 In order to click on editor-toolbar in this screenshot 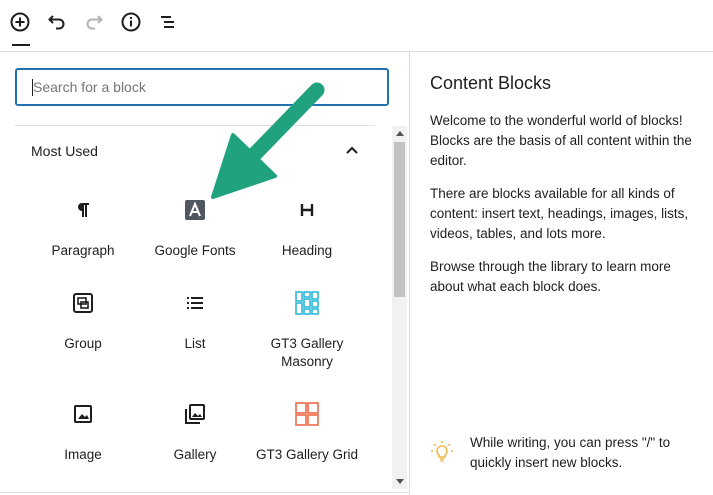, I will do `click(356, 23)`.